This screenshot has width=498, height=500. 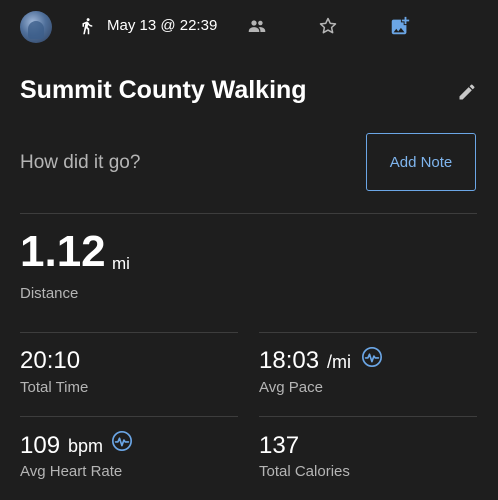 I want to click on avg-heart-rate-value: 109, so click(x=40, y=445).